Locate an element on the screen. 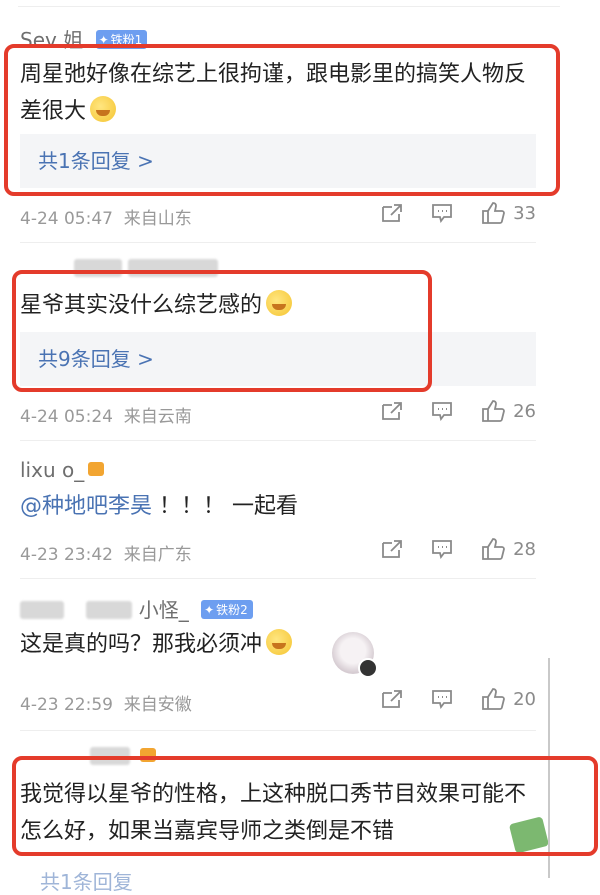 Image resolution: width=600 pixels, height=895 pixels. crown-icon is located at coordinates (96, 469).